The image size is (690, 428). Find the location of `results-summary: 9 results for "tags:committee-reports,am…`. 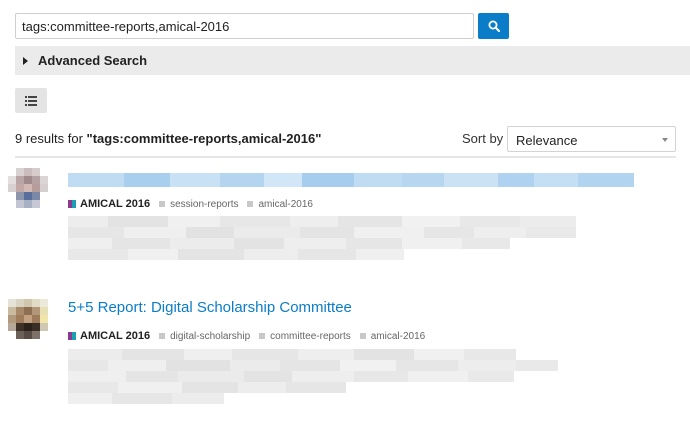

results-summary: 9 results for "tags:committee-reports,am… is located at coordinates (168, 138).